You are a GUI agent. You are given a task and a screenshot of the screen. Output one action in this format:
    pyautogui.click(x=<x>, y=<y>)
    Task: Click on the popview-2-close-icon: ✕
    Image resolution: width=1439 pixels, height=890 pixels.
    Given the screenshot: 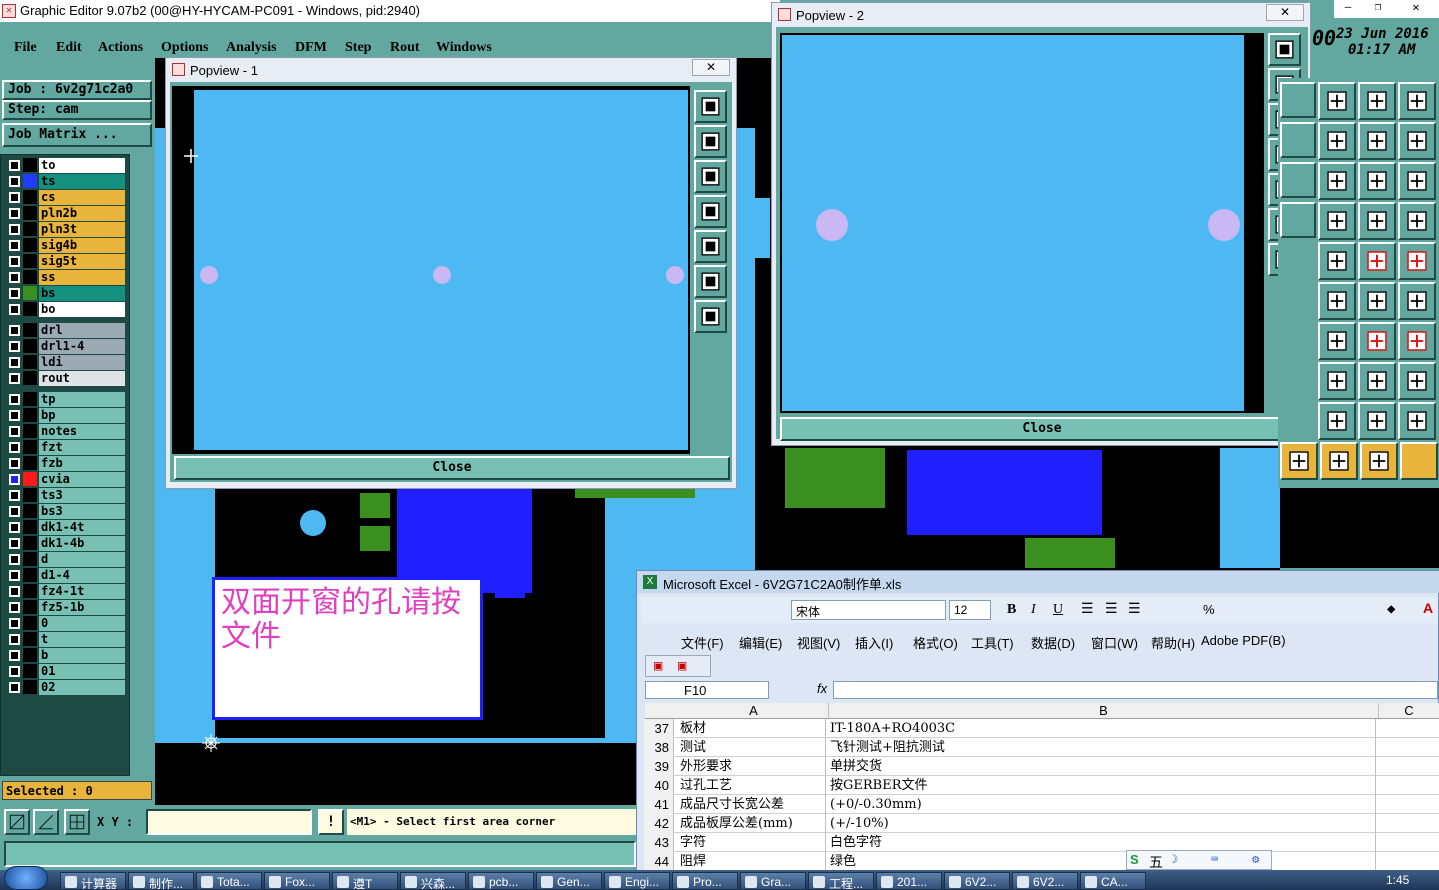 What is the action you would take?
    pyautogui.click(x=1285, y=12)
    